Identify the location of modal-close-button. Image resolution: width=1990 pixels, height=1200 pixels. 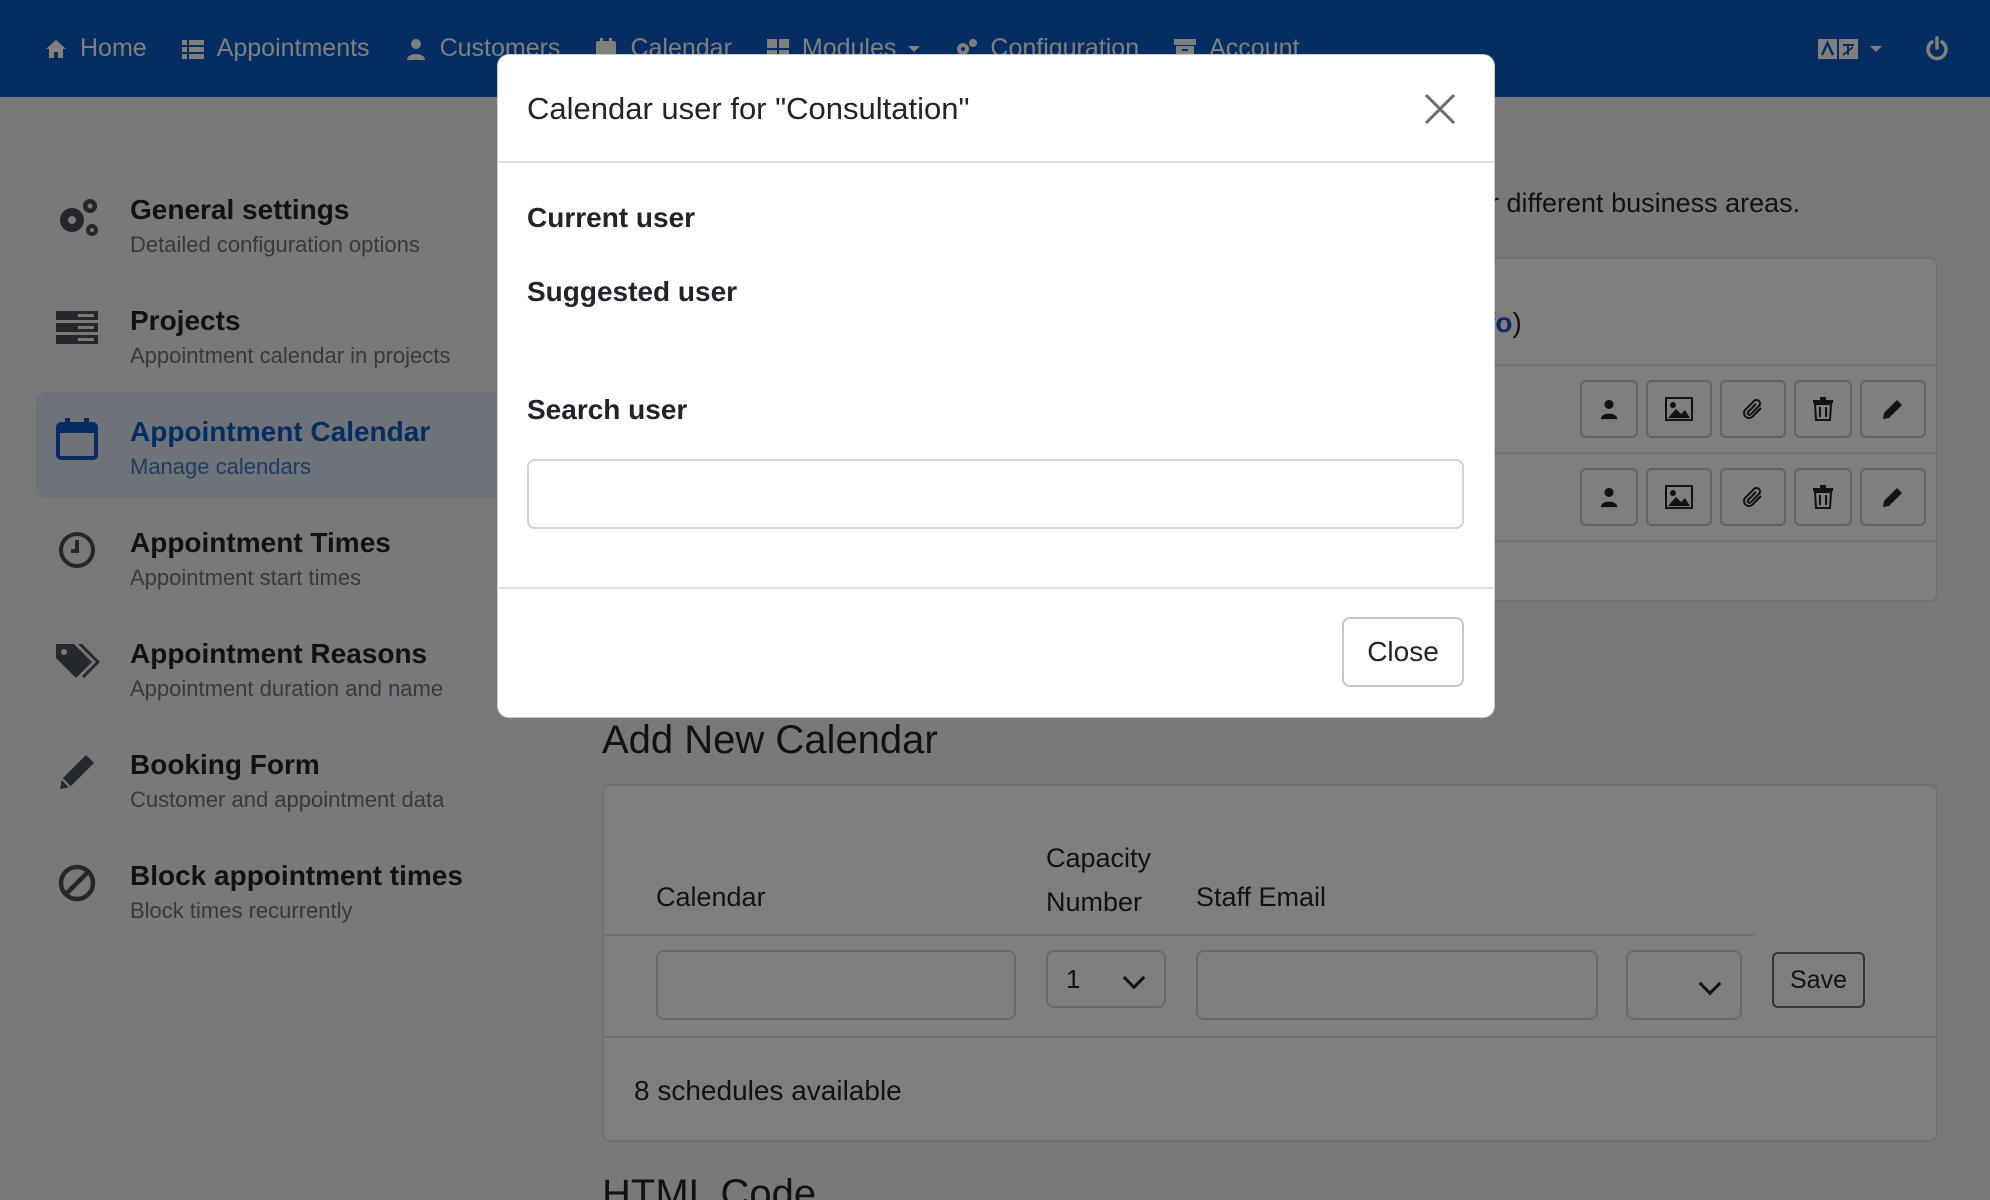
(1440, 109).